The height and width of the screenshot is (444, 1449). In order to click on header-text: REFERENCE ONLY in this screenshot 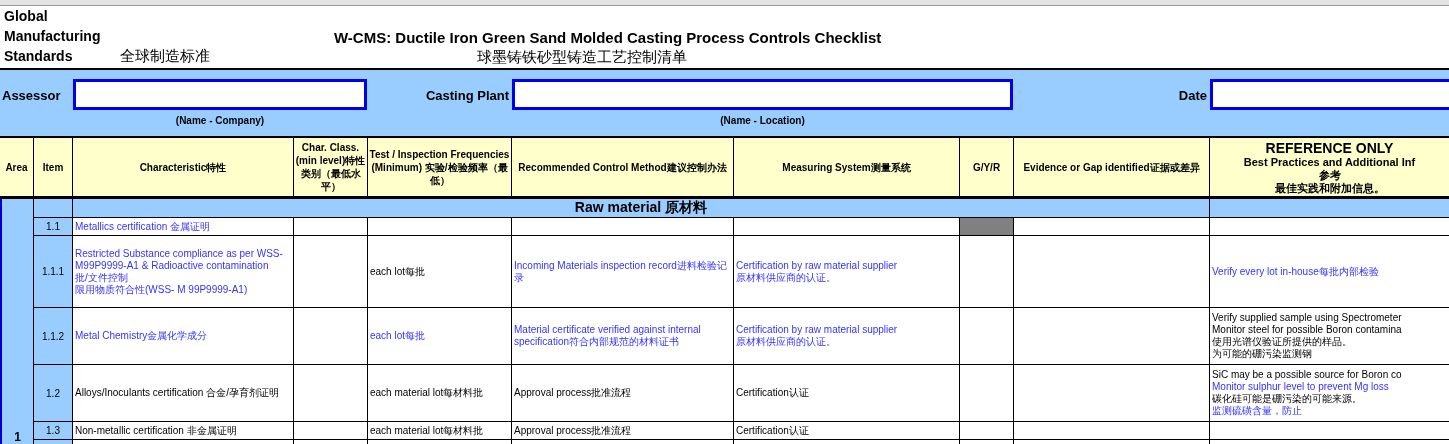, I will do `click(1329, 148)`.